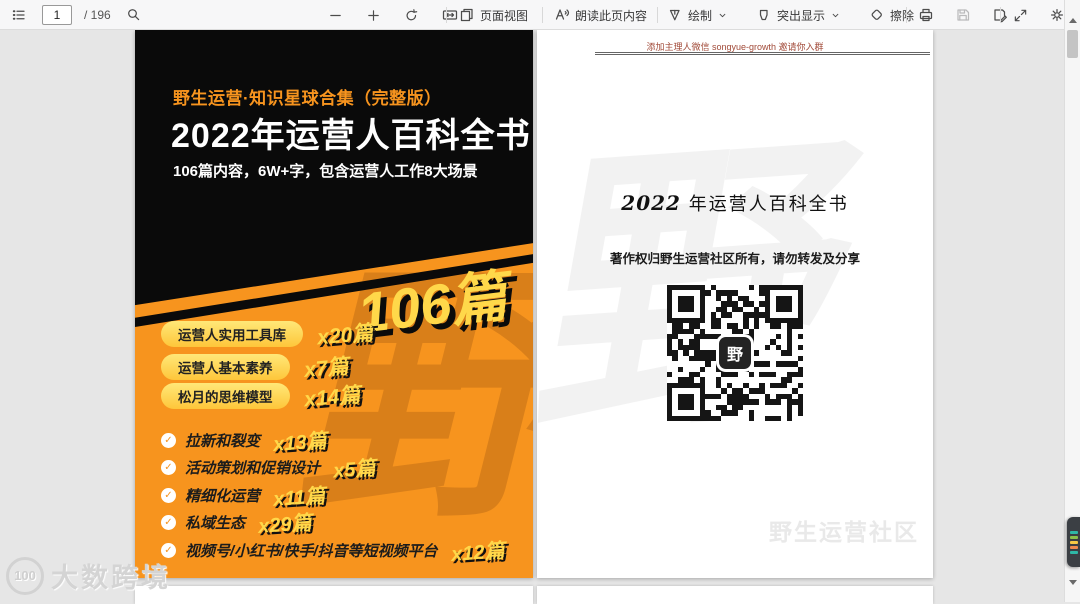  Describe the element at coordinates (674, 15) in the screenshot. I see `pen-icon` at that location.